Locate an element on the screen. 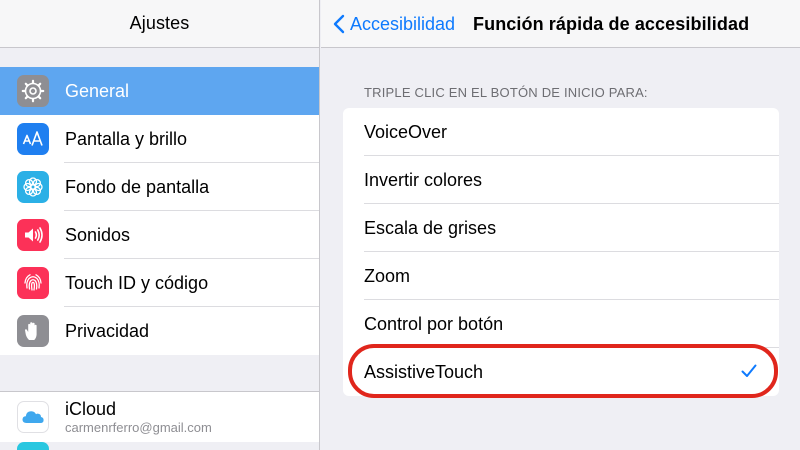  sidebar-item-sounds: Sonidos is located at coordinates (159, 235).